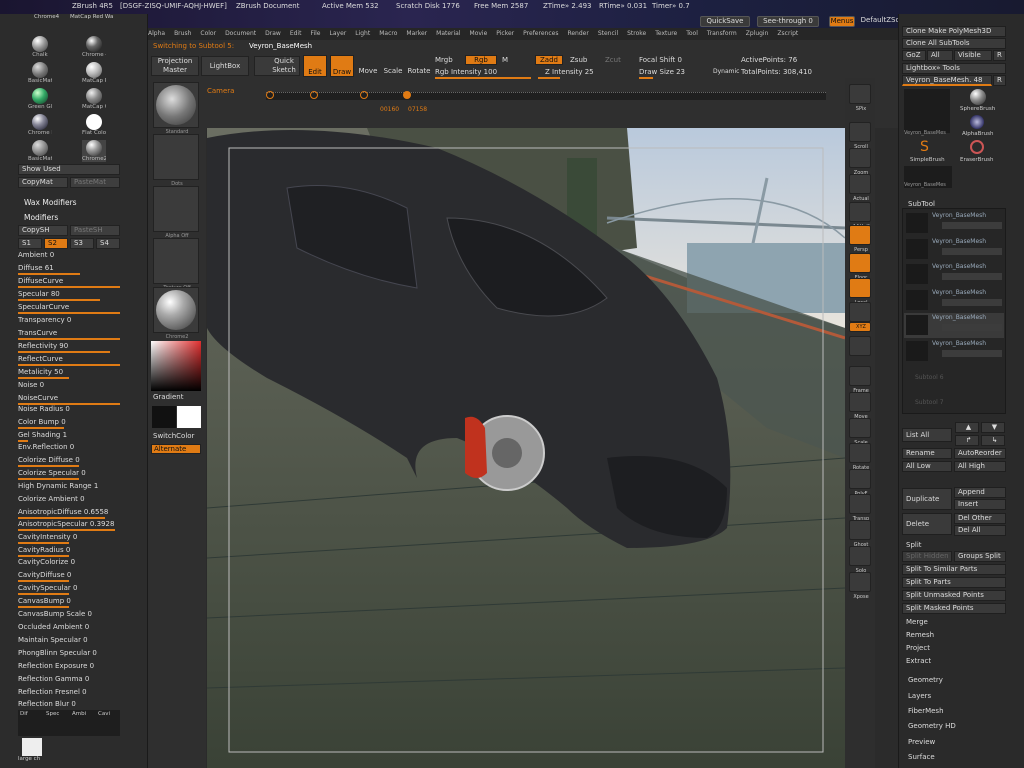 This screenshot has width=1024, height=768. What do you see at coordinates (176, 449) in the screenshot?
I see `alternate-button: Alternate` at bounding box center [176, 449].